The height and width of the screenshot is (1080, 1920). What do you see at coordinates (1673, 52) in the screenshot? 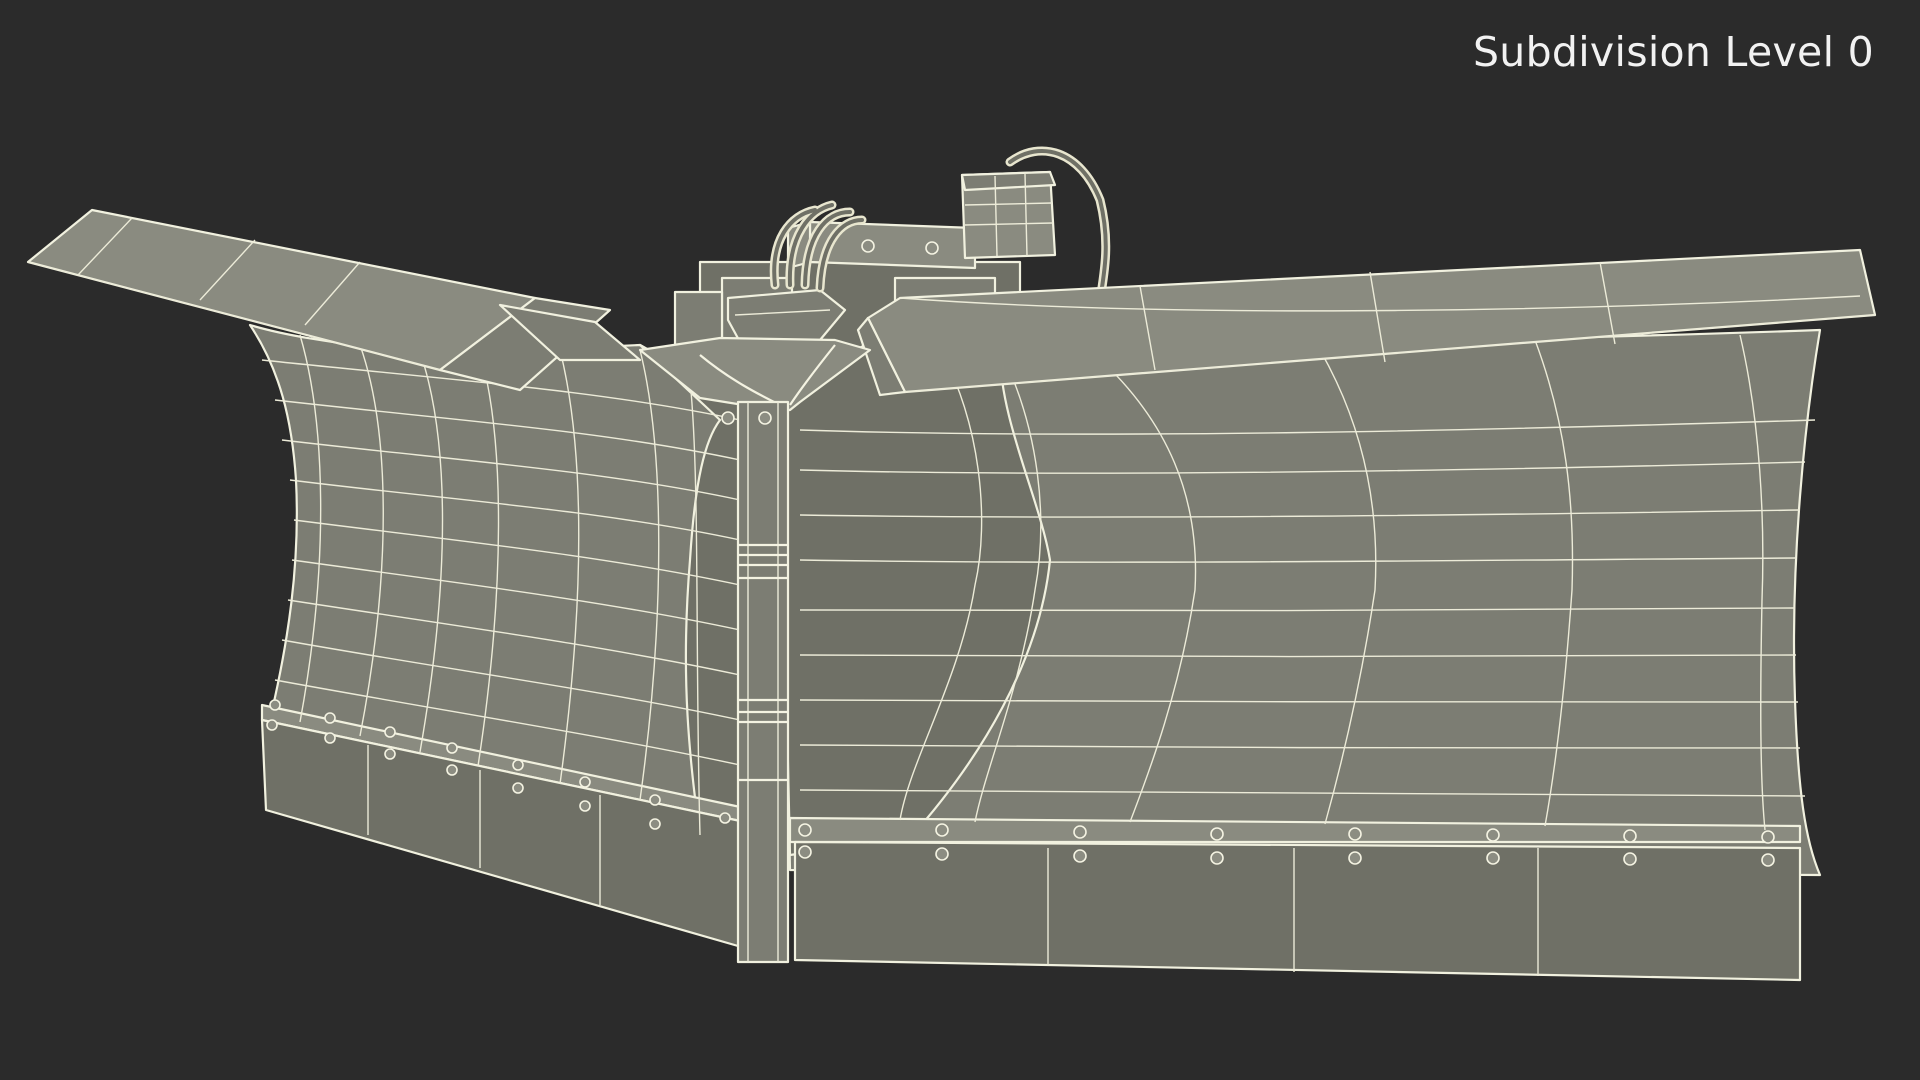
I see `subdivision-level-label: Subdivision Level 0` at bounding box center [1673, 52].